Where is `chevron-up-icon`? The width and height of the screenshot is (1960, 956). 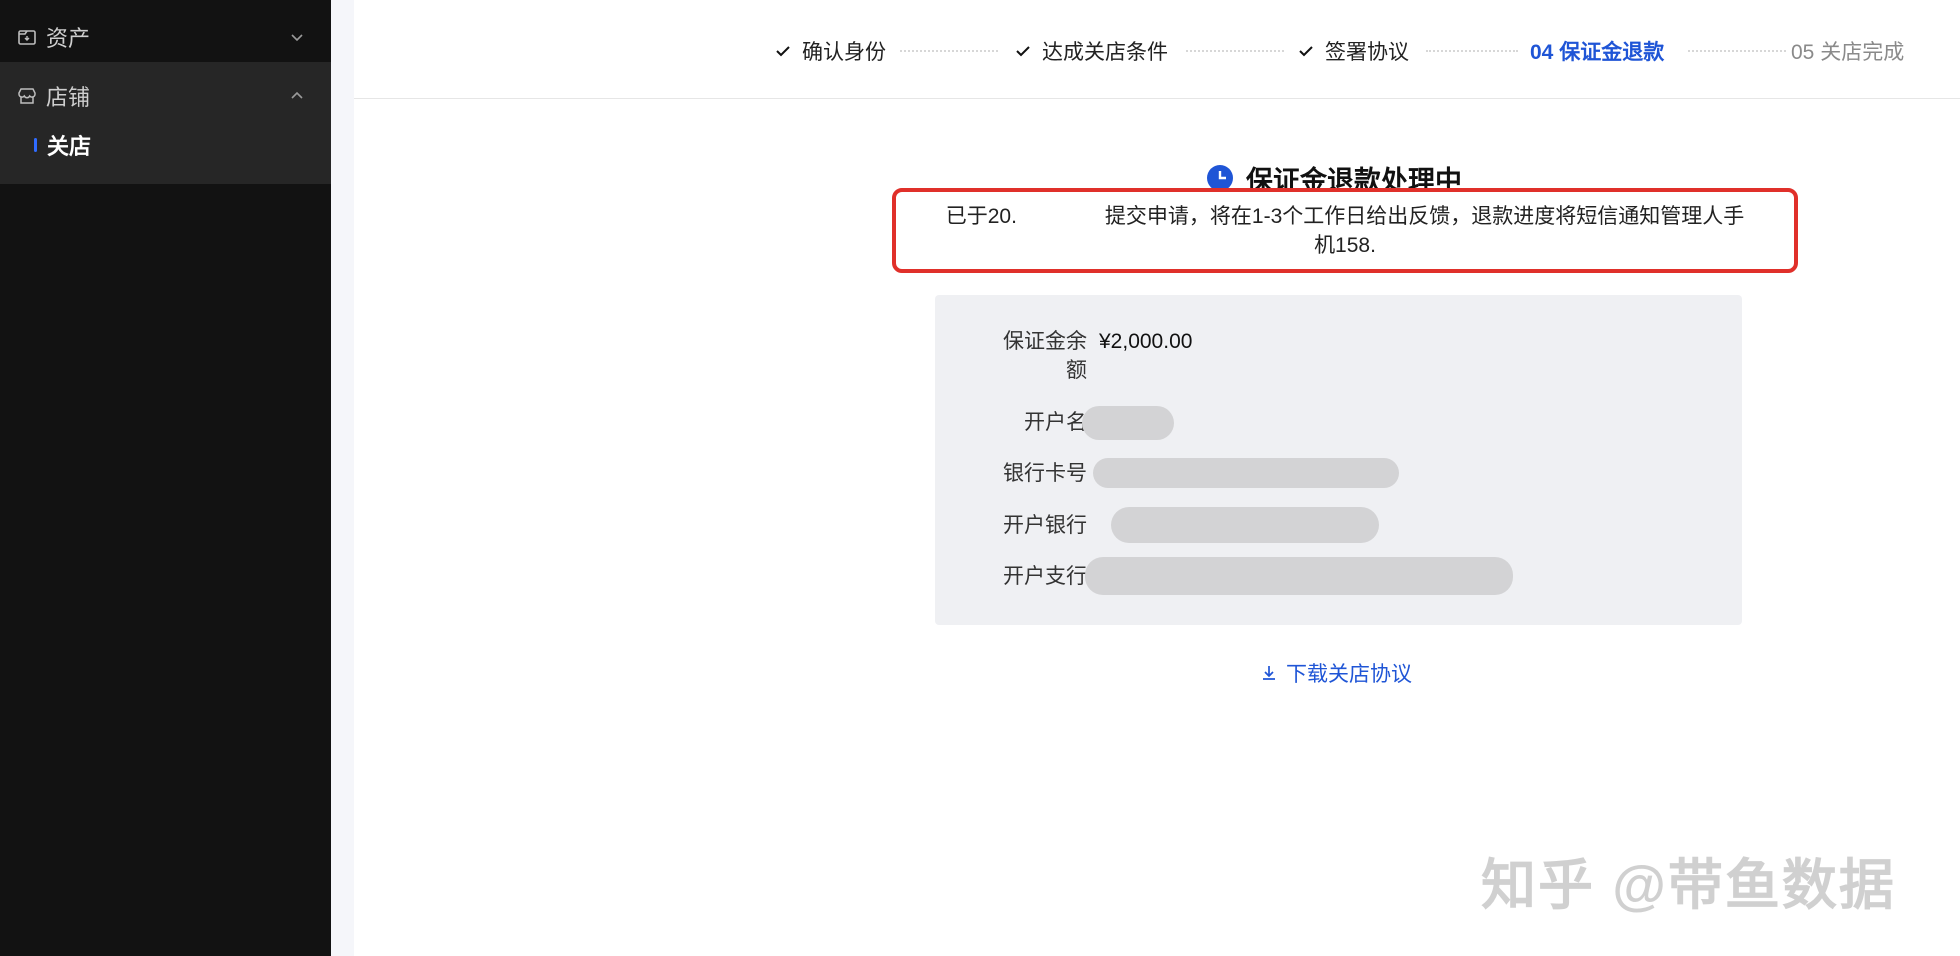 chevron-up-icon is located at coordinates (297, 96).